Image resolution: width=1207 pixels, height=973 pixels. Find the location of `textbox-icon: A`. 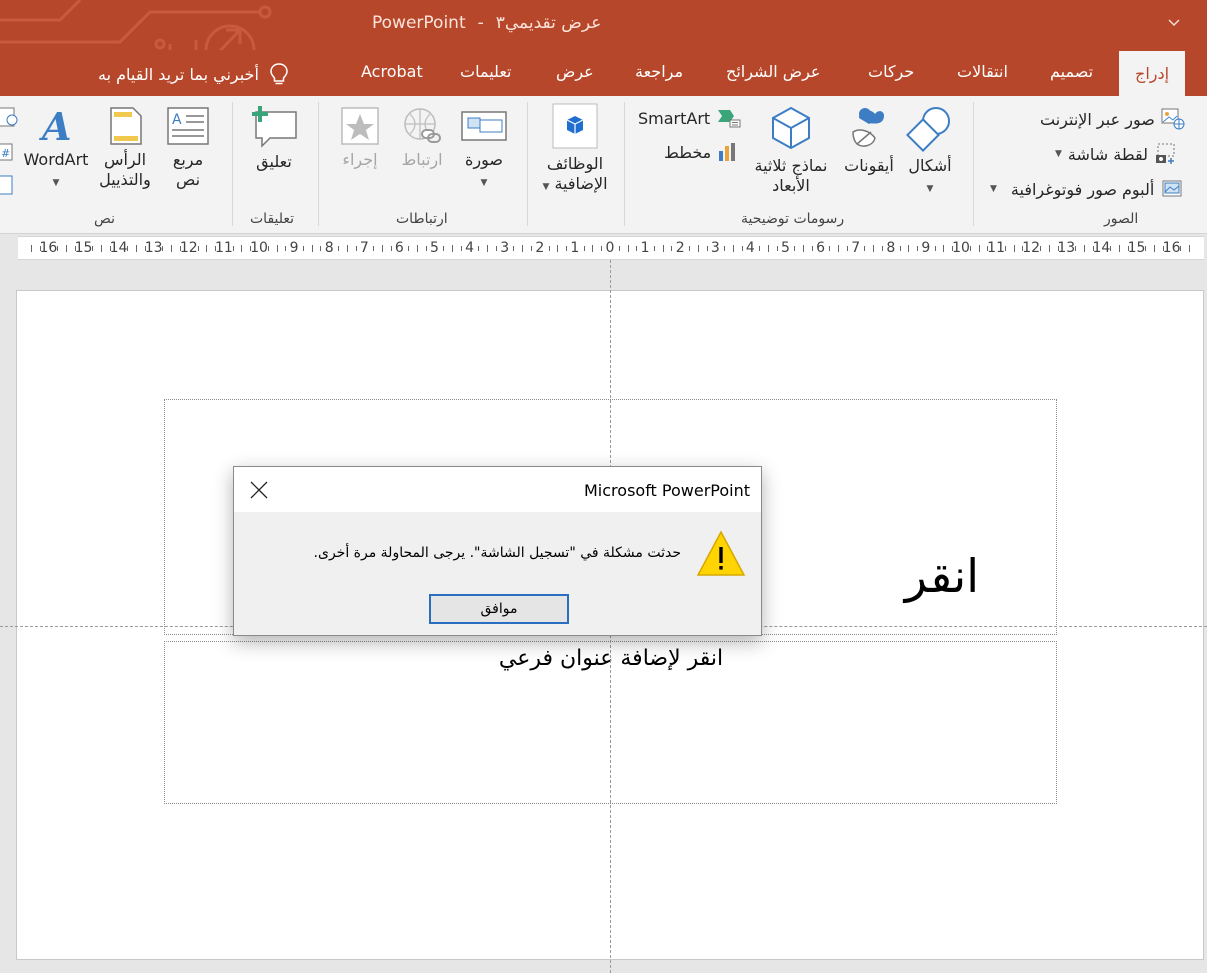

textbox-icon: A is located at coordinates (188, 126).